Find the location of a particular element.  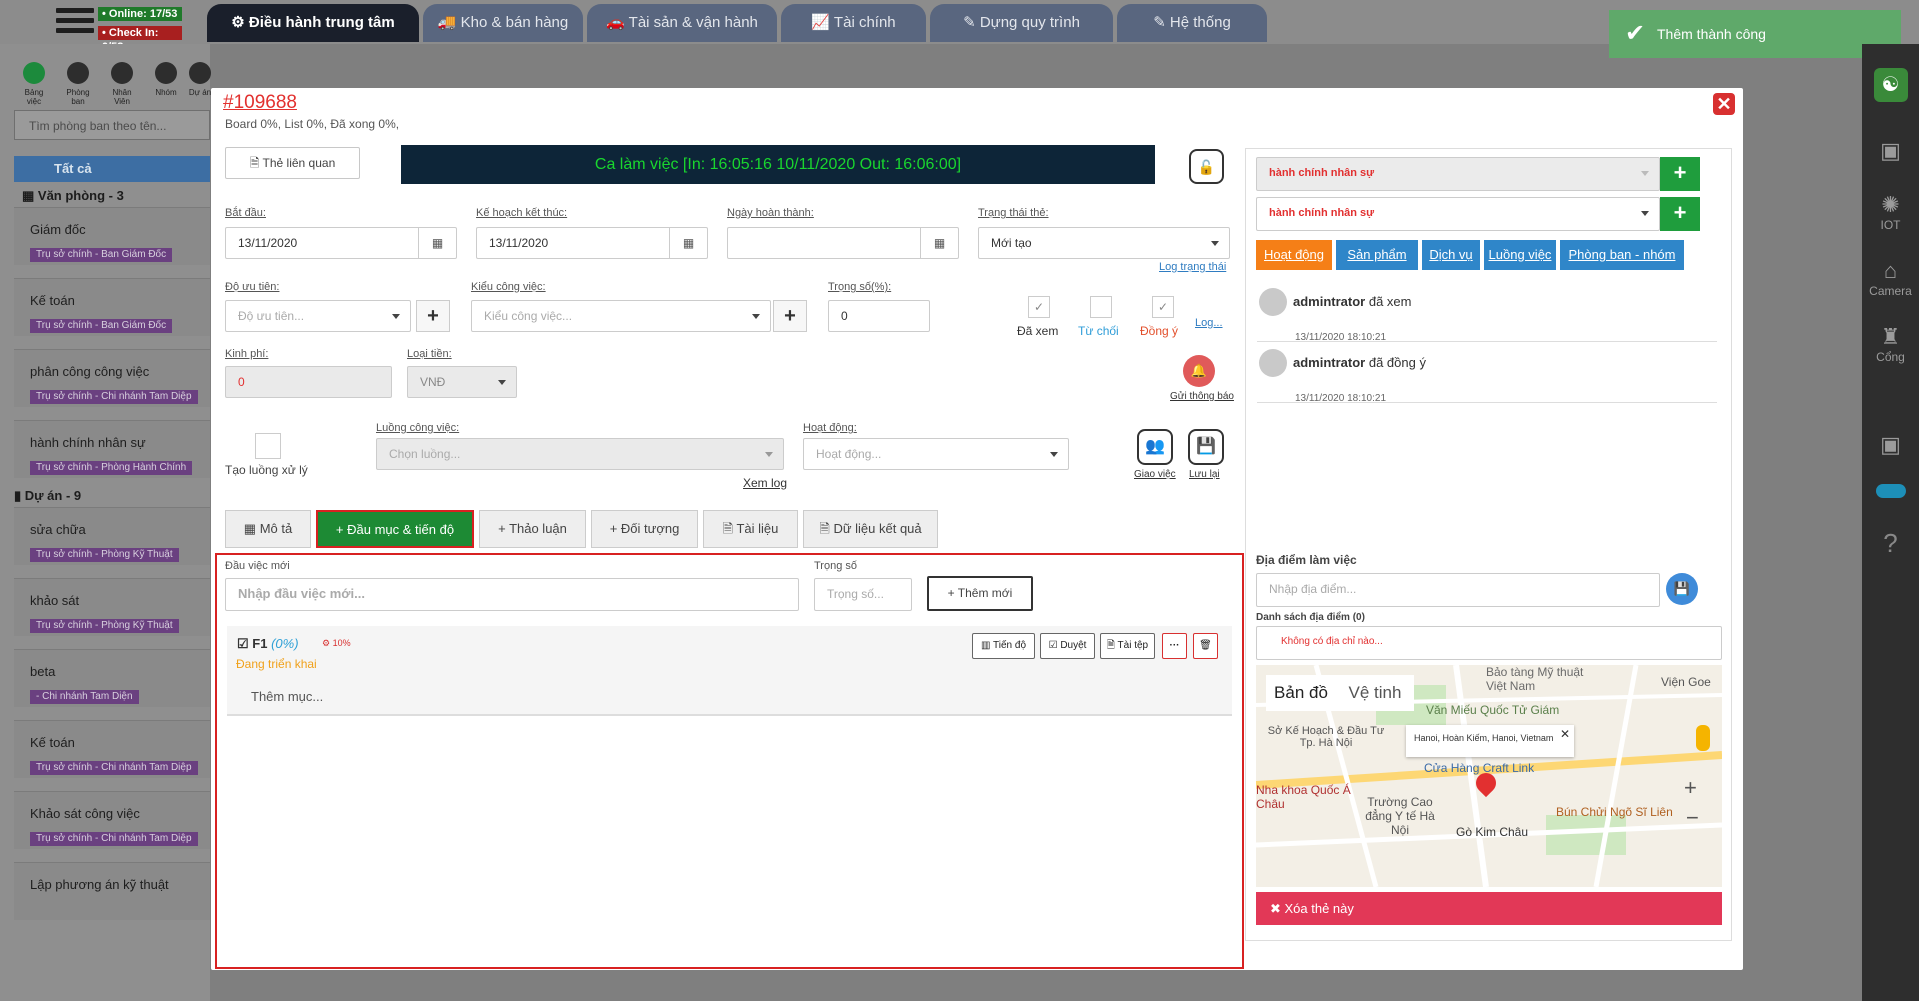

pegman-icon is located at coordinates (1703, 738).